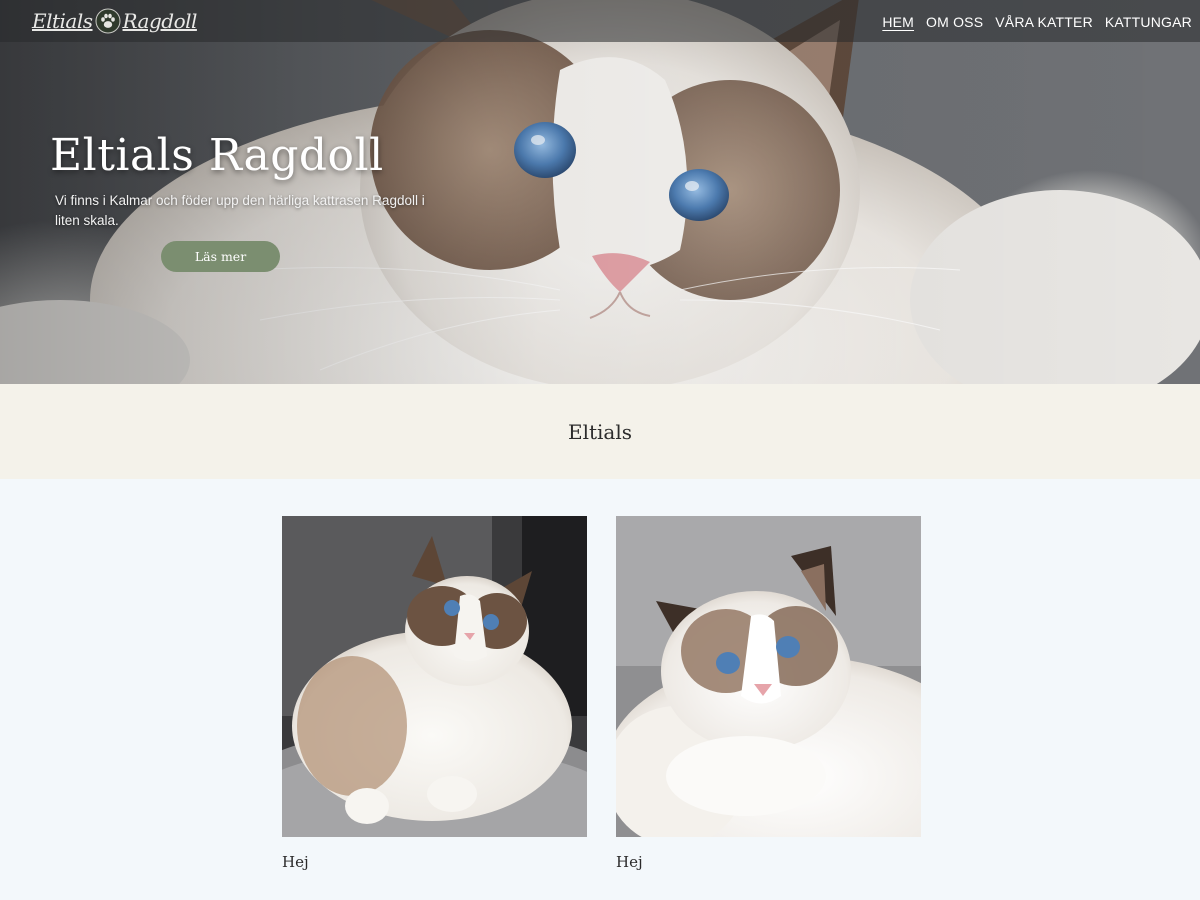  I want to click on section-title: Eltials, so click(599, 431).